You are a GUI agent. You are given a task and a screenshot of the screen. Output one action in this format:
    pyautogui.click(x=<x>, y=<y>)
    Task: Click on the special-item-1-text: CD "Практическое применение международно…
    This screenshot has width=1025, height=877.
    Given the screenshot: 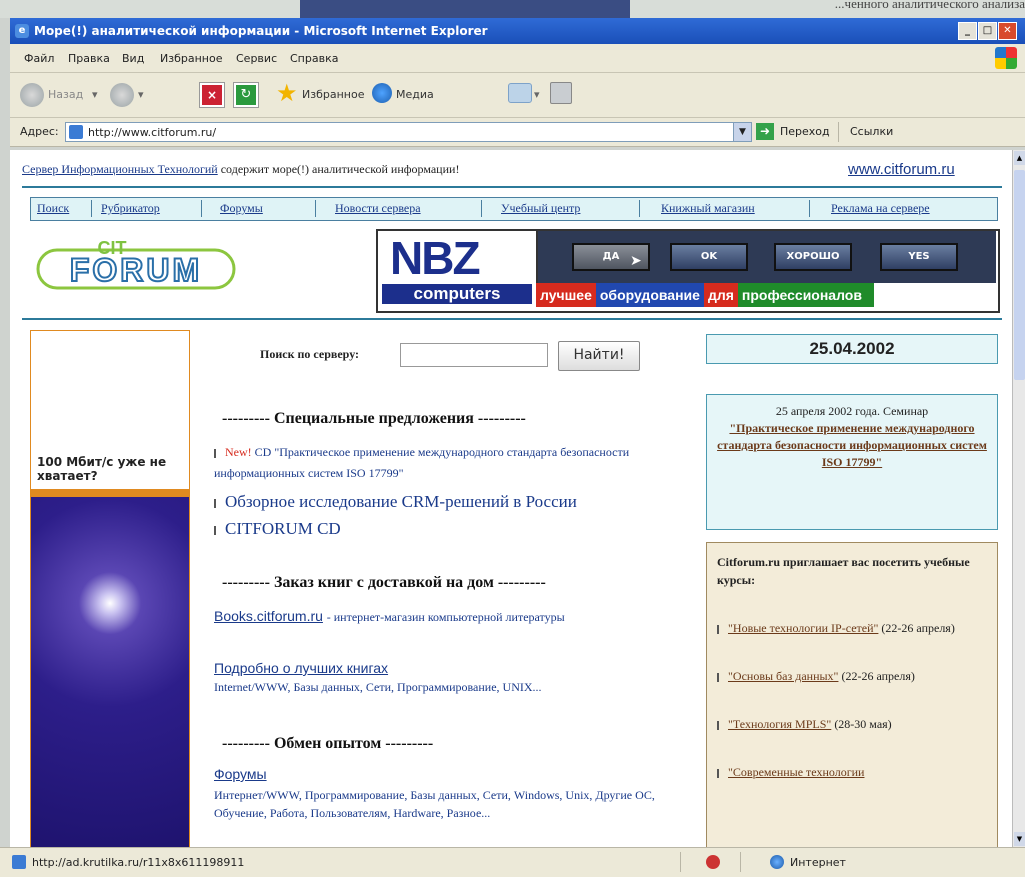 What is the action you would take?
    pyautogui.click(x=421, y=462)
    